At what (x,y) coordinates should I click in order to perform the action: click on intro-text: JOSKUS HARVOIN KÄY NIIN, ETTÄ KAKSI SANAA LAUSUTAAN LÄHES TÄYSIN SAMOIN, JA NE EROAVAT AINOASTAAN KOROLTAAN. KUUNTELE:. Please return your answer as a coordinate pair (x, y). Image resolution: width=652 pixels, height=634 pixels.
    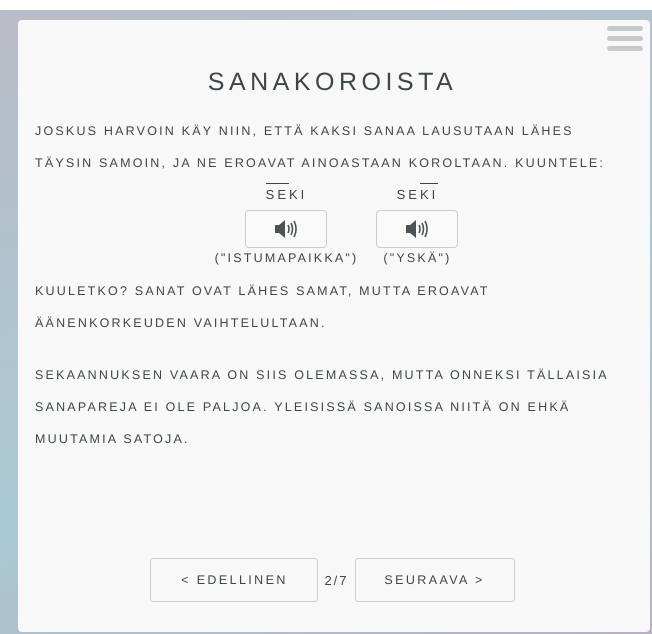
    Looking at the image, I should click on (320, 147).